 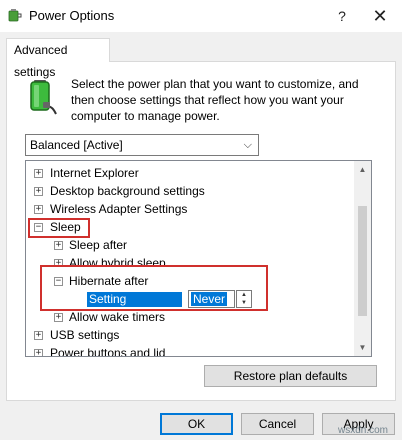 I want to click on tree-item-allow-hybrid-sleep: + Allow hybrid sleep, so click(x=192, y=260).